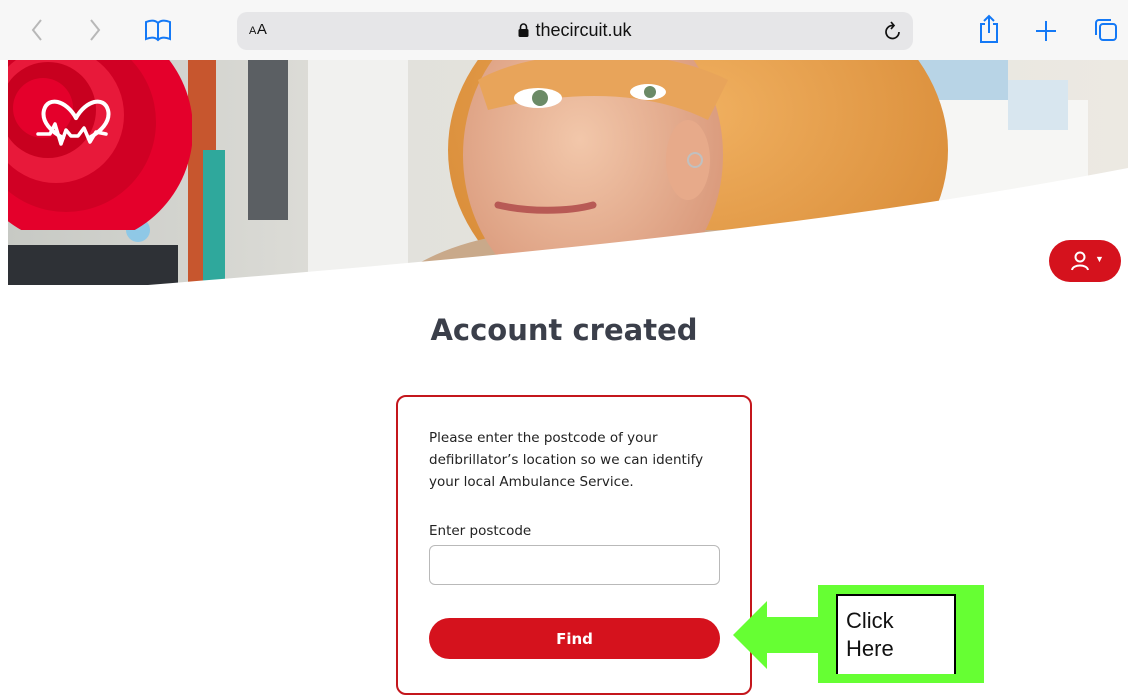 Image resolution: width=1128 pixels, height=695 pixels. Describe the element at coordinates (480, 531) in the screenshot. I see `postcode-label: Enter postcode` at that location.